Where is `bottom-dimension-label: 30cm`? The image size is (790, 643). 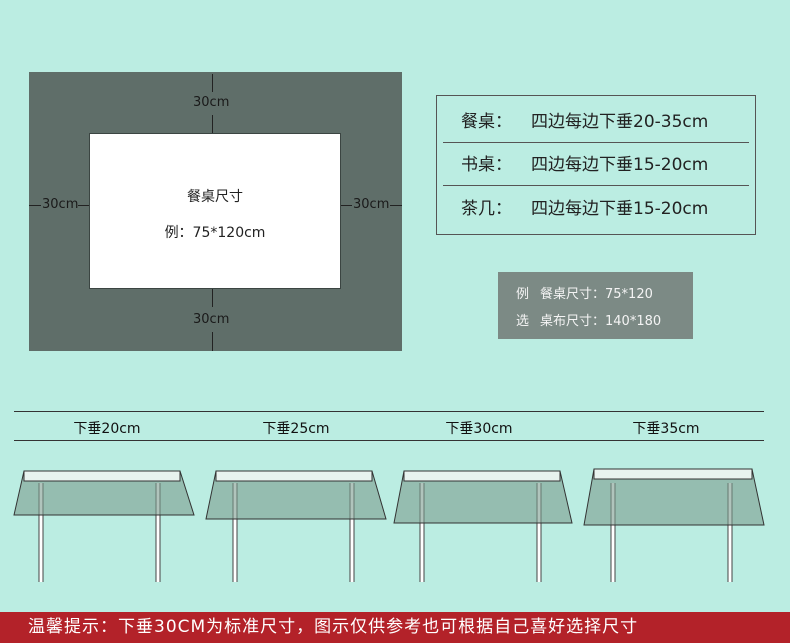
bottom-dimension-label: 30cm is located at coordinates (211, 319).